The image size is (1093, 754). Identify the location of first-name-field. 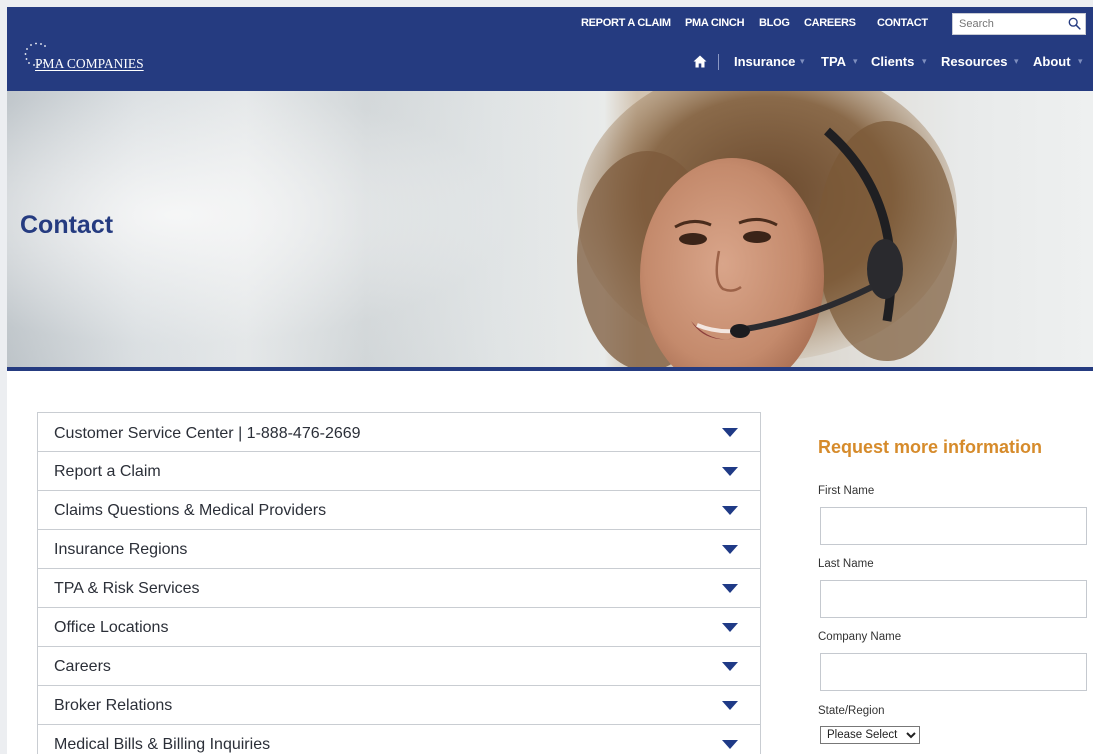
(953, 526).